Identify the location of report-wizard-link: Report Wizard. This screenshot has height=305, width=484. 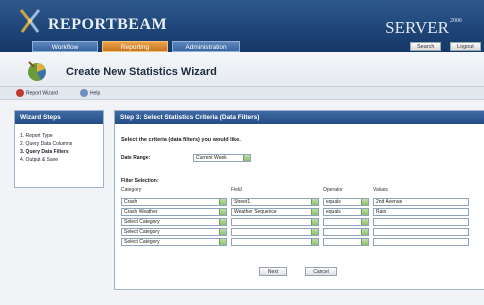
(37, 93).